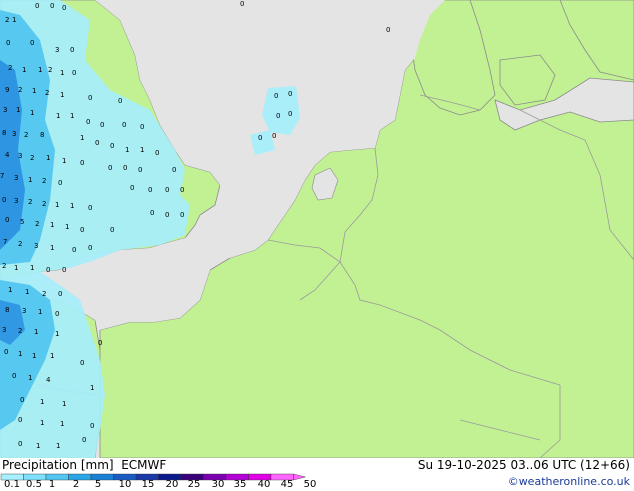  I want to click on map-title: Precipitation [mm] ECMWF, so click(84, 465).